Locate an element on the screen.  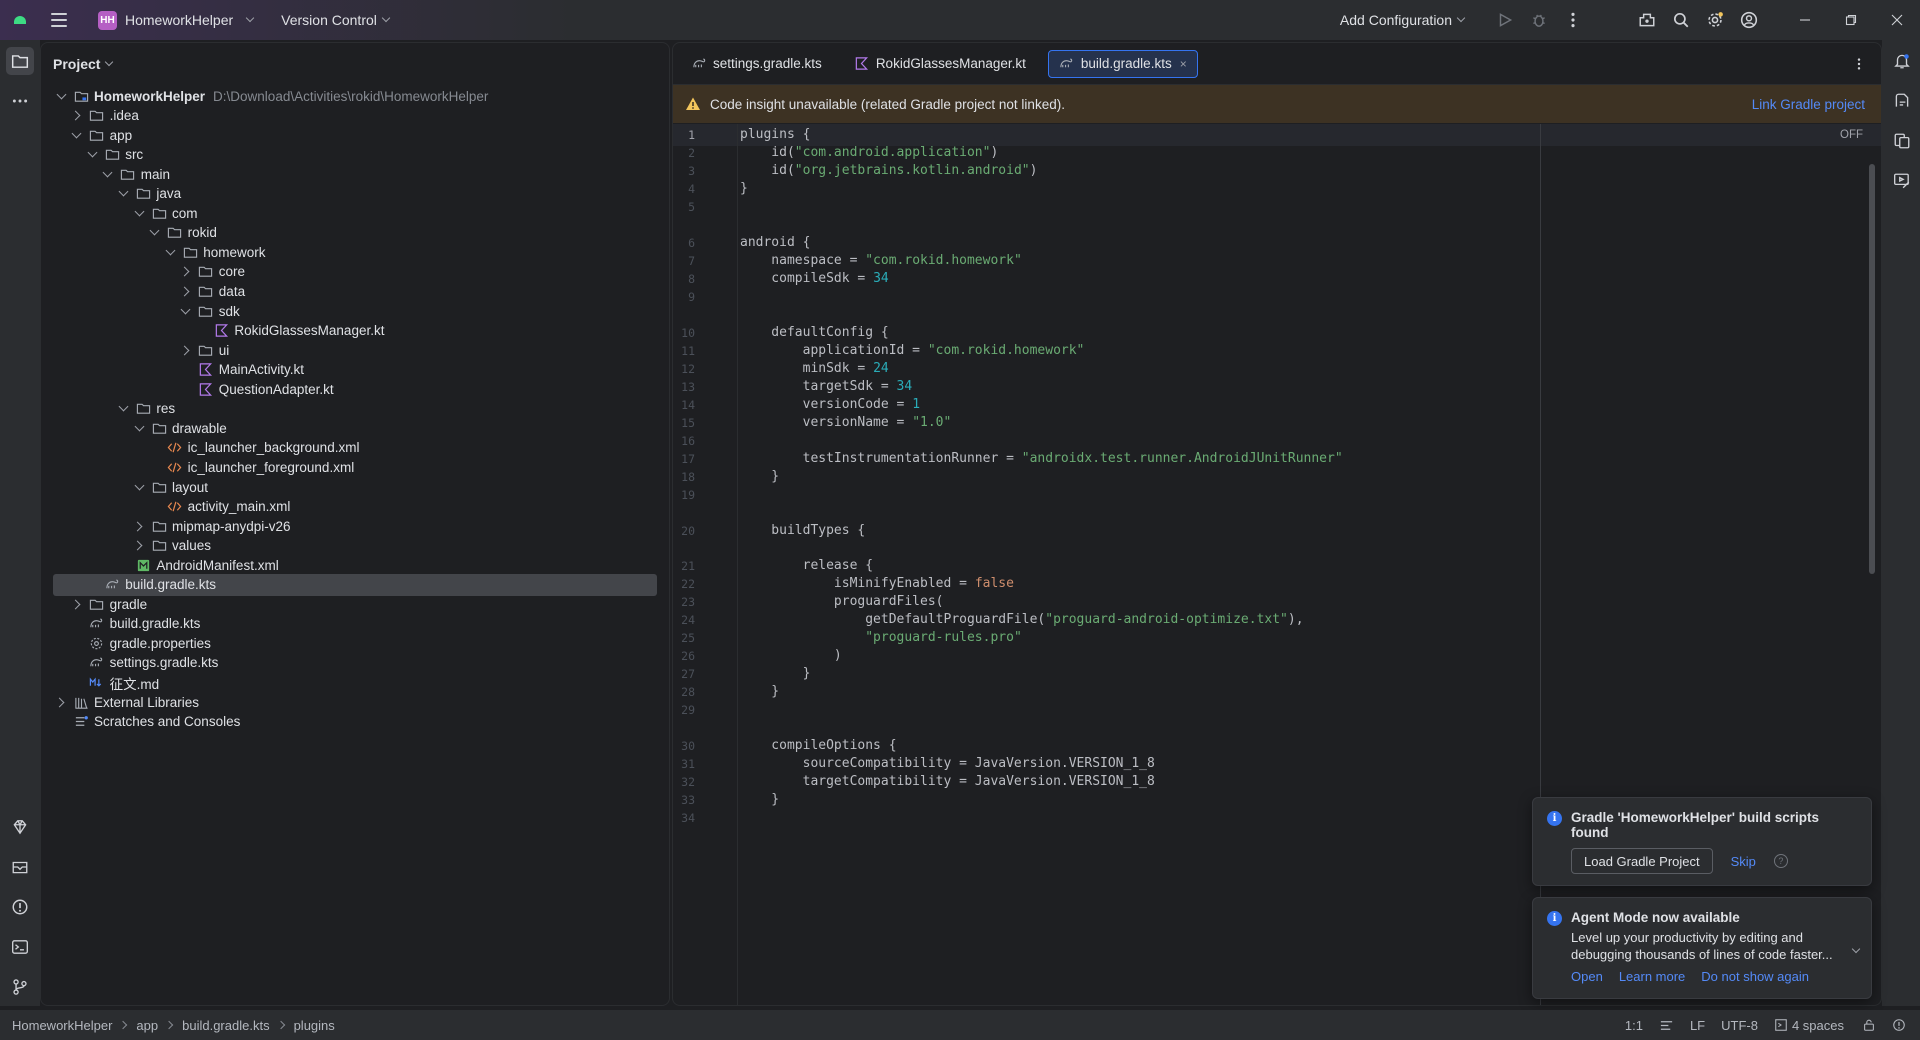
project-switcher: HH HomeworkHelper is located at coordinates (175, 20).